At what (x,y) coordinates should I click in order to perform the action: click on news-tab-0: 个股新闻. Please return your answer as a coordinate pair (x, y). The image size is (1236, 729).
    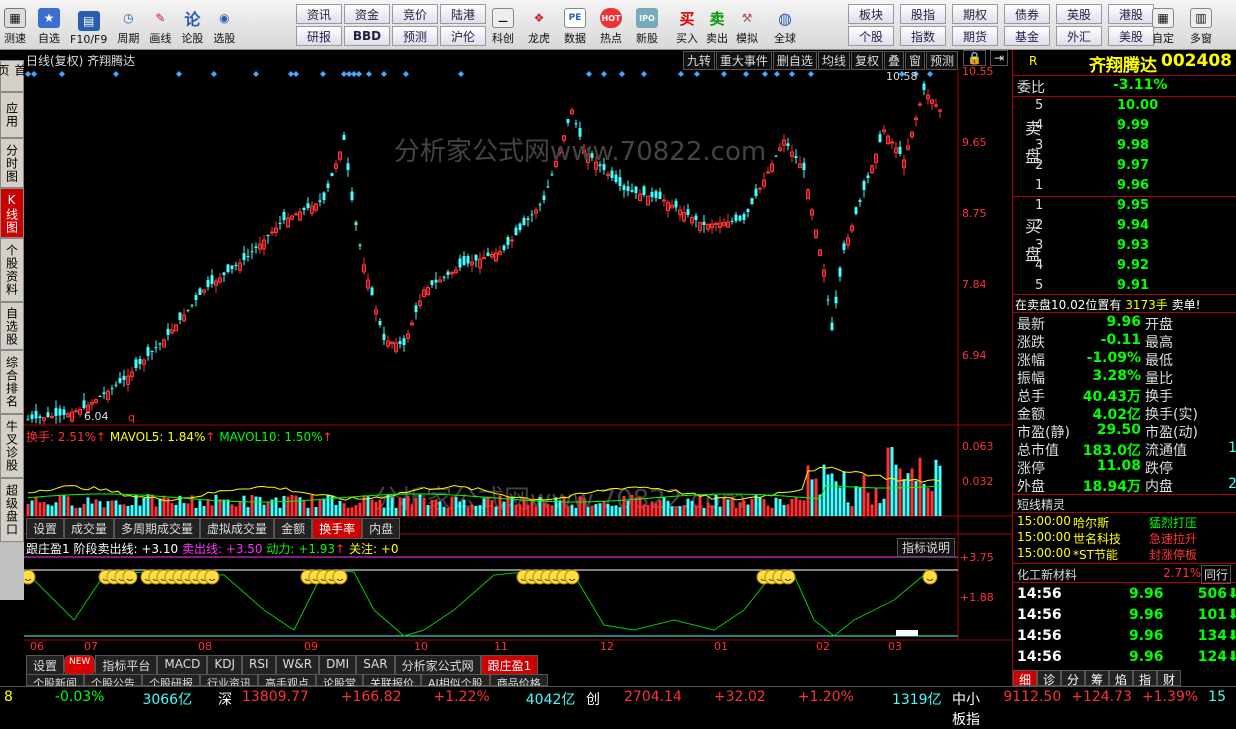
    Looking at the image, I should click on (55, 680).